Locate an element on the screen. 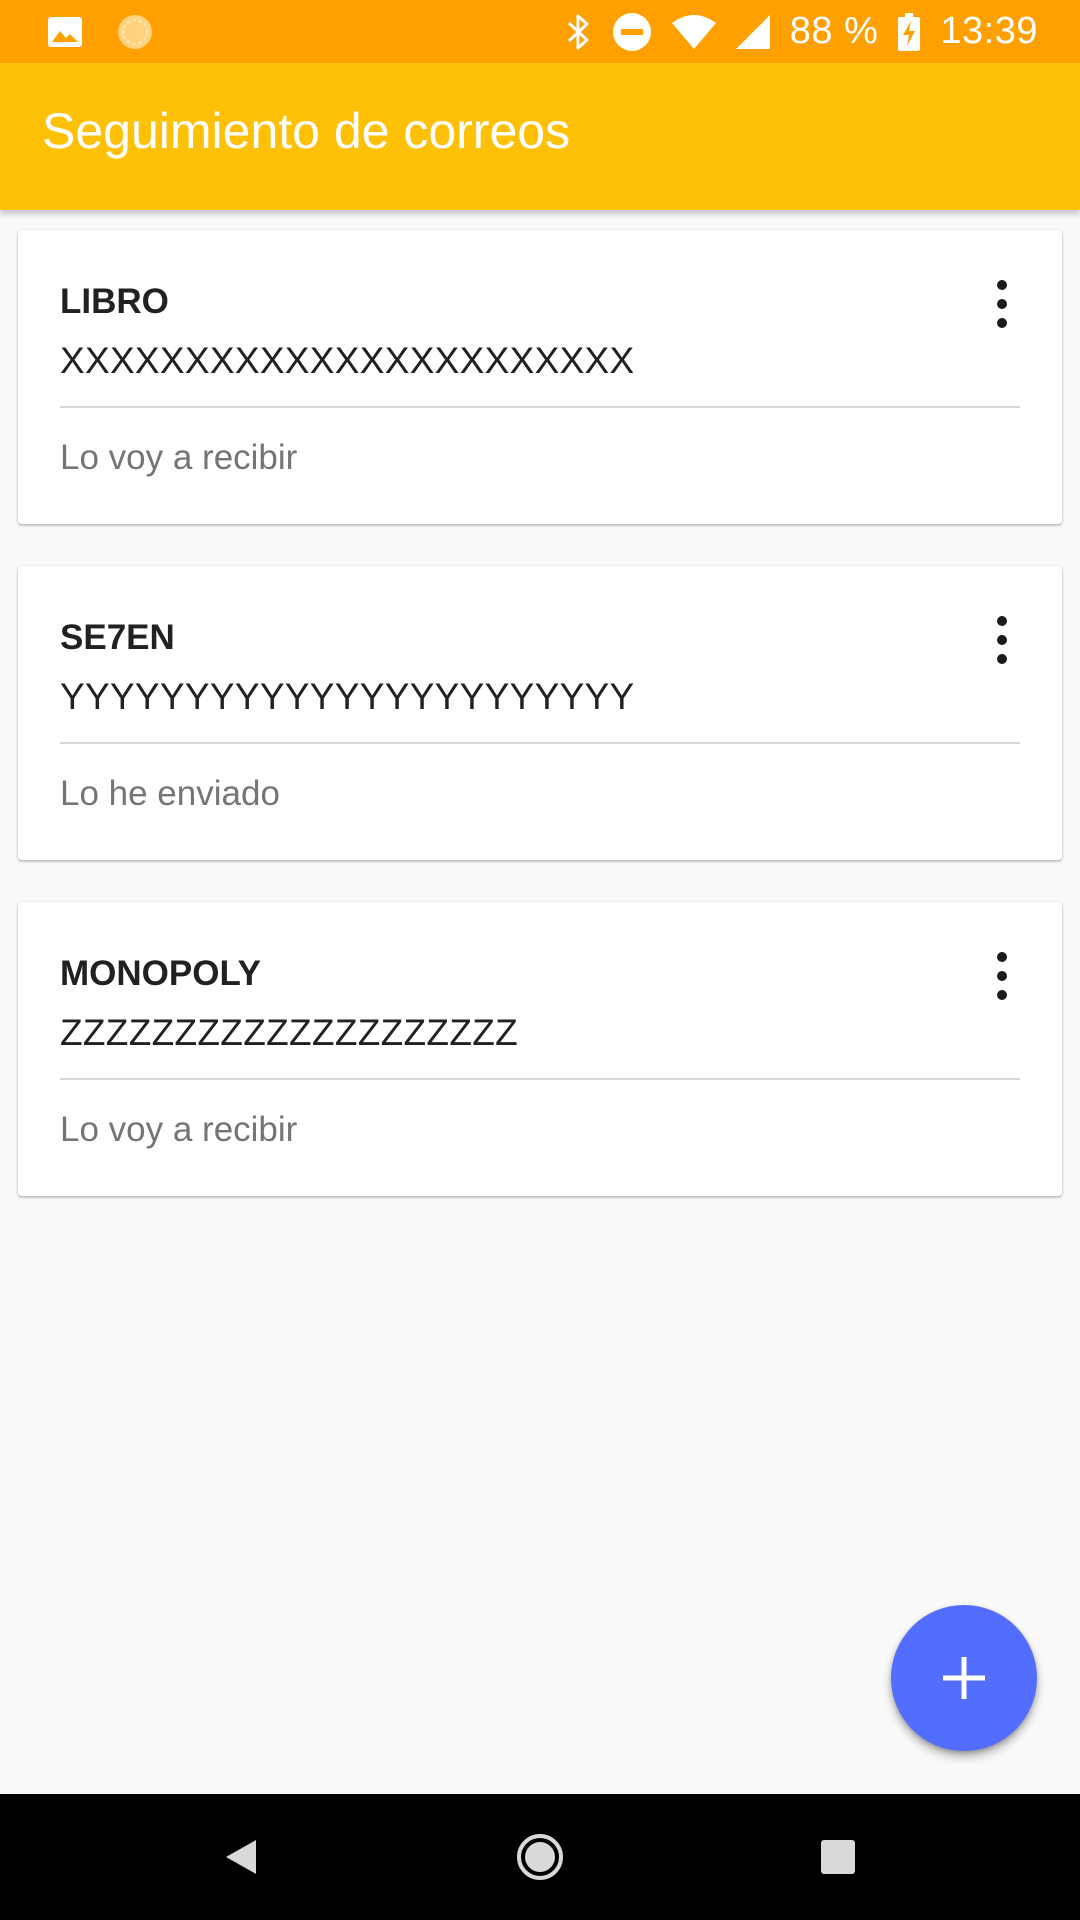 Image resolution: width=1080 pixels, height=1920 pixels. battery-charging-icon is located at coordinates (909, 31).